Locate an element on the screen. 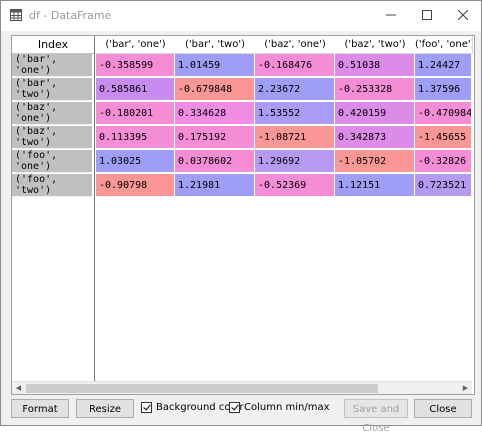 The height and width of the screenshot is (438, 482). maximize-button is located at coordinates (427, 15).